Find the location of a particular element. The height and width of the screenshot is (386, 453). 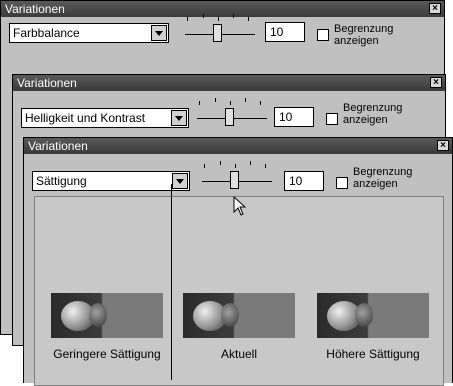

select-value: Farbbalance is located at coordinates (46, 33).